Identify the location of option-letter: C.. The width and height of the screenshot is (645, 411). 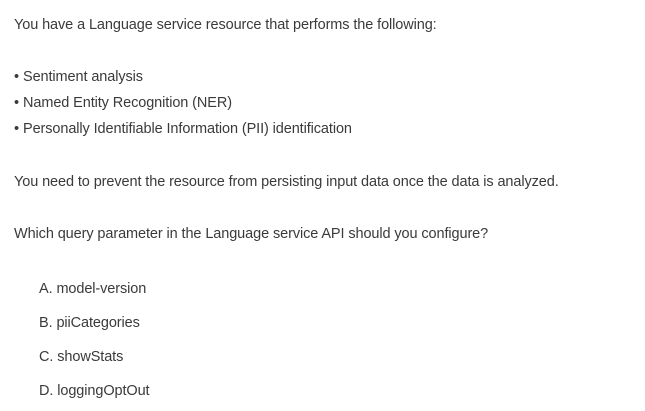
(46, 357).